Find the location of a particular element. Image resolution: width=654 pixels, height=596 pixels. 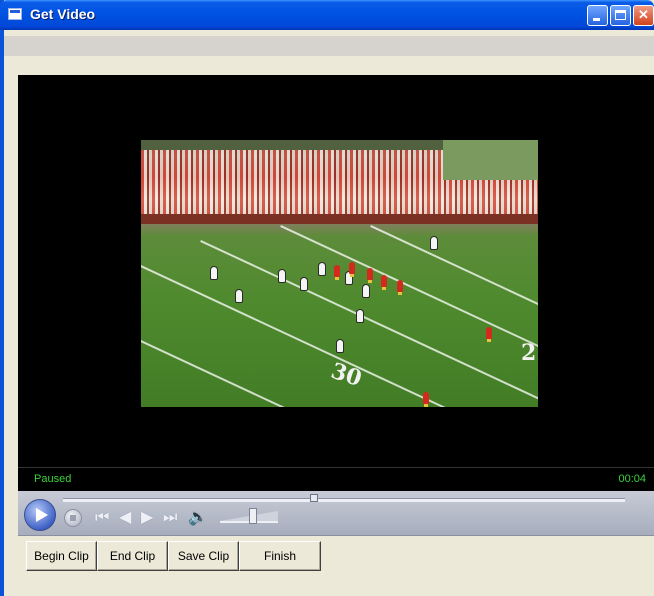

playback-time: 00:04 is located at coordinates (632, 479).